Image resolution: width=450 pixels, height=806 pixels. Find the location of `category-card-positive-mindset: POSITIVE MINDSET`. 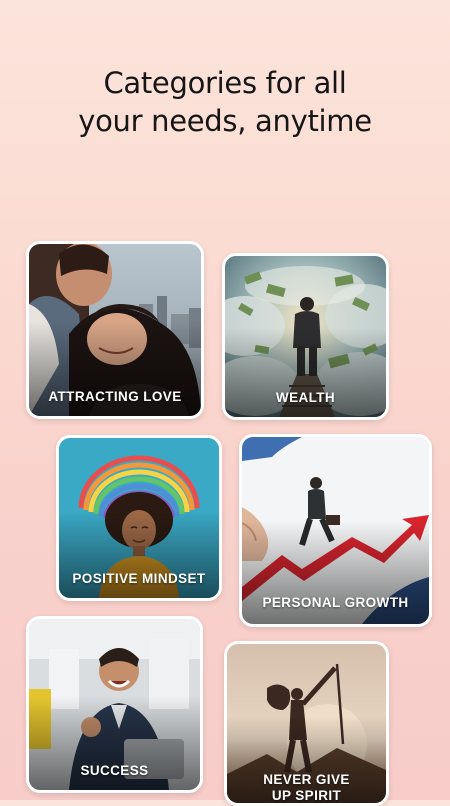

category-card-positive-mindset: POSITIVE MINDSET is located at coordinates (139, 518).